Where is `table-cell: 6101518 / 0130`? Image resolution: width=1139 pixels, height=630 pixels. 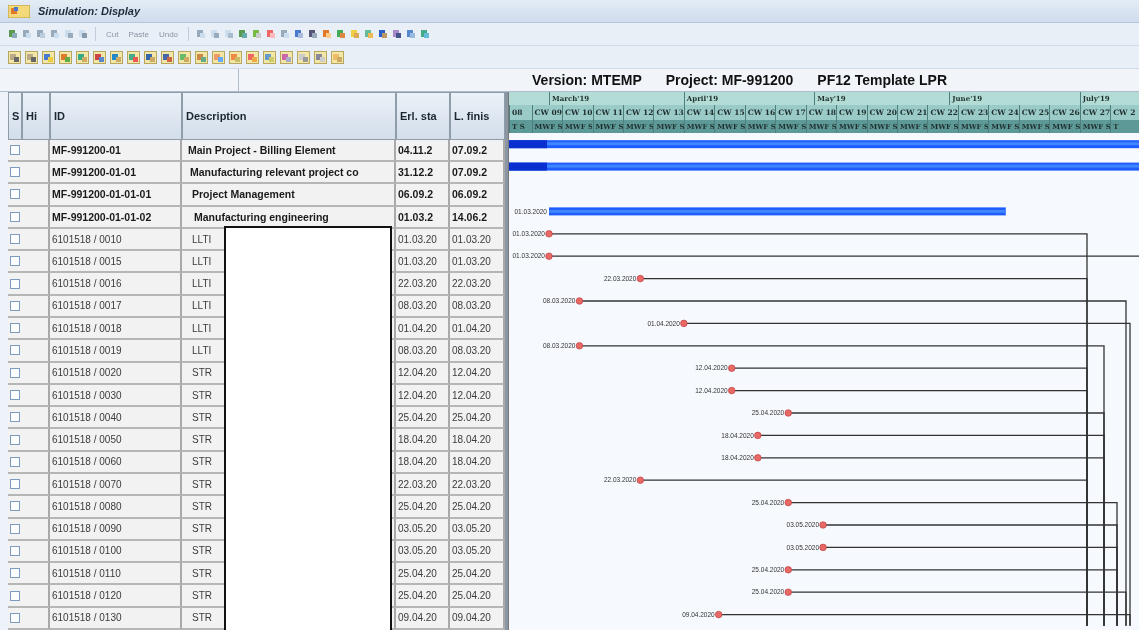 table-cell: 6101518 / 0130 is located at coordinates (116, 618).